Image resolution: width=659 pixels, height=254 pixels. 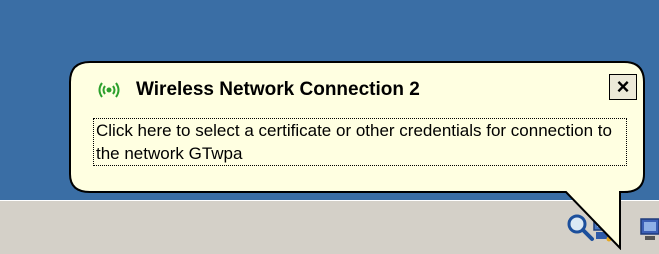 I want to click on close-icon: ×, so click(x=623, y=86).